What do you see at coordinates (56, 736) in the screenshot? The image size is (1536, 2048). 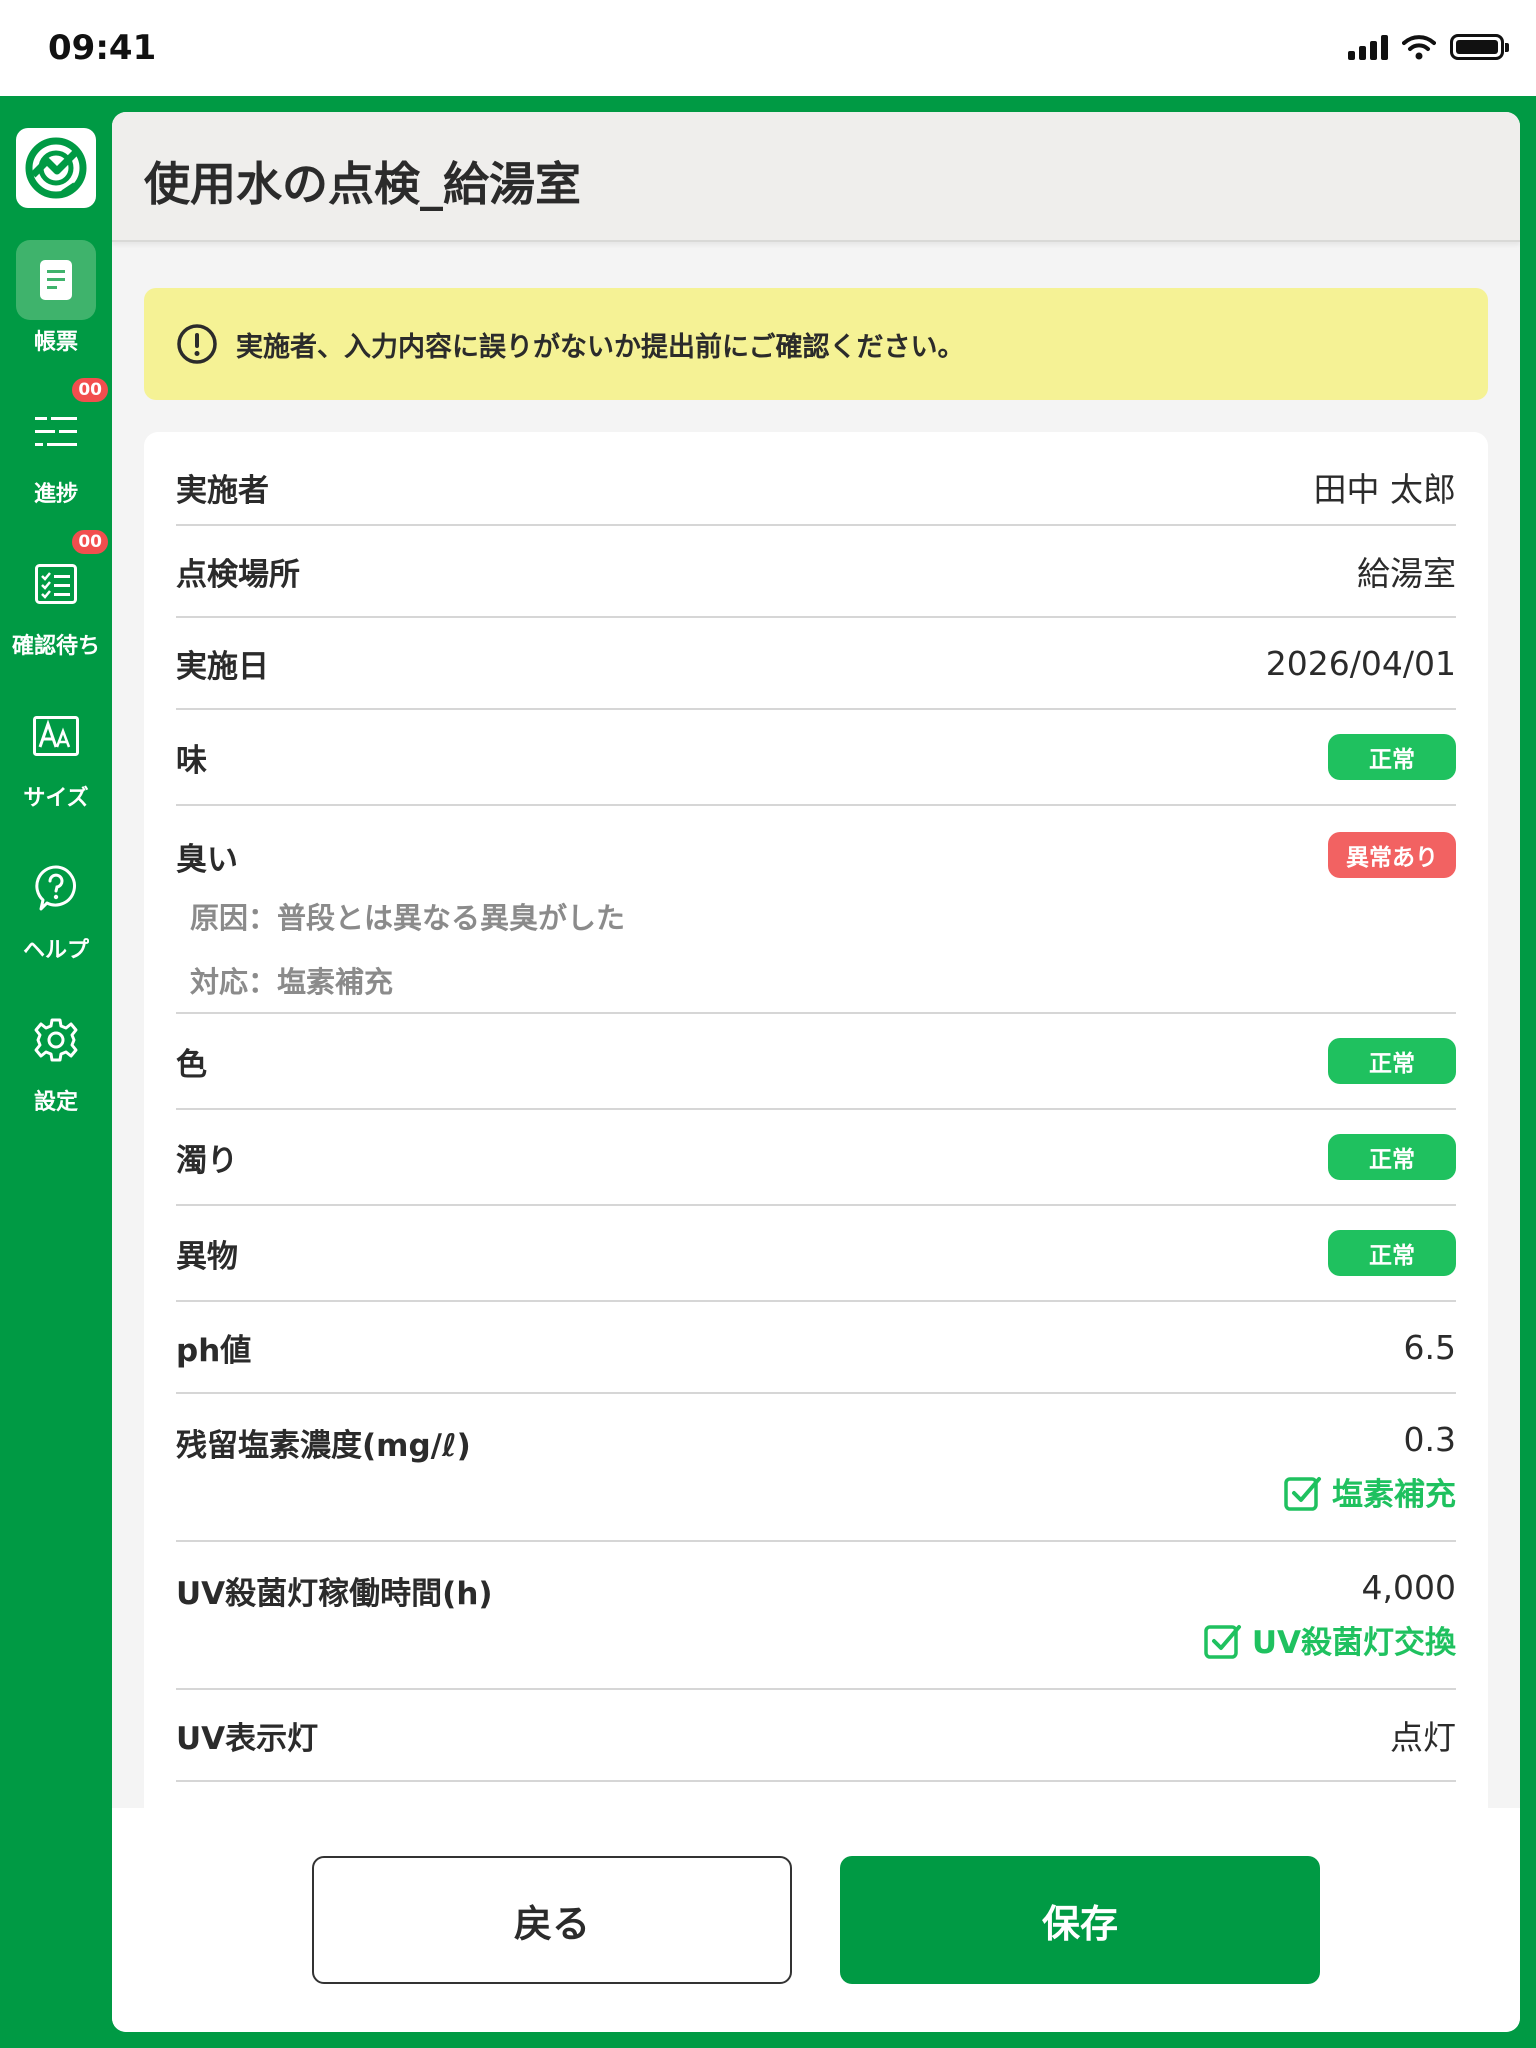 I see `font-size-icon` at bounding box center [56, 736].